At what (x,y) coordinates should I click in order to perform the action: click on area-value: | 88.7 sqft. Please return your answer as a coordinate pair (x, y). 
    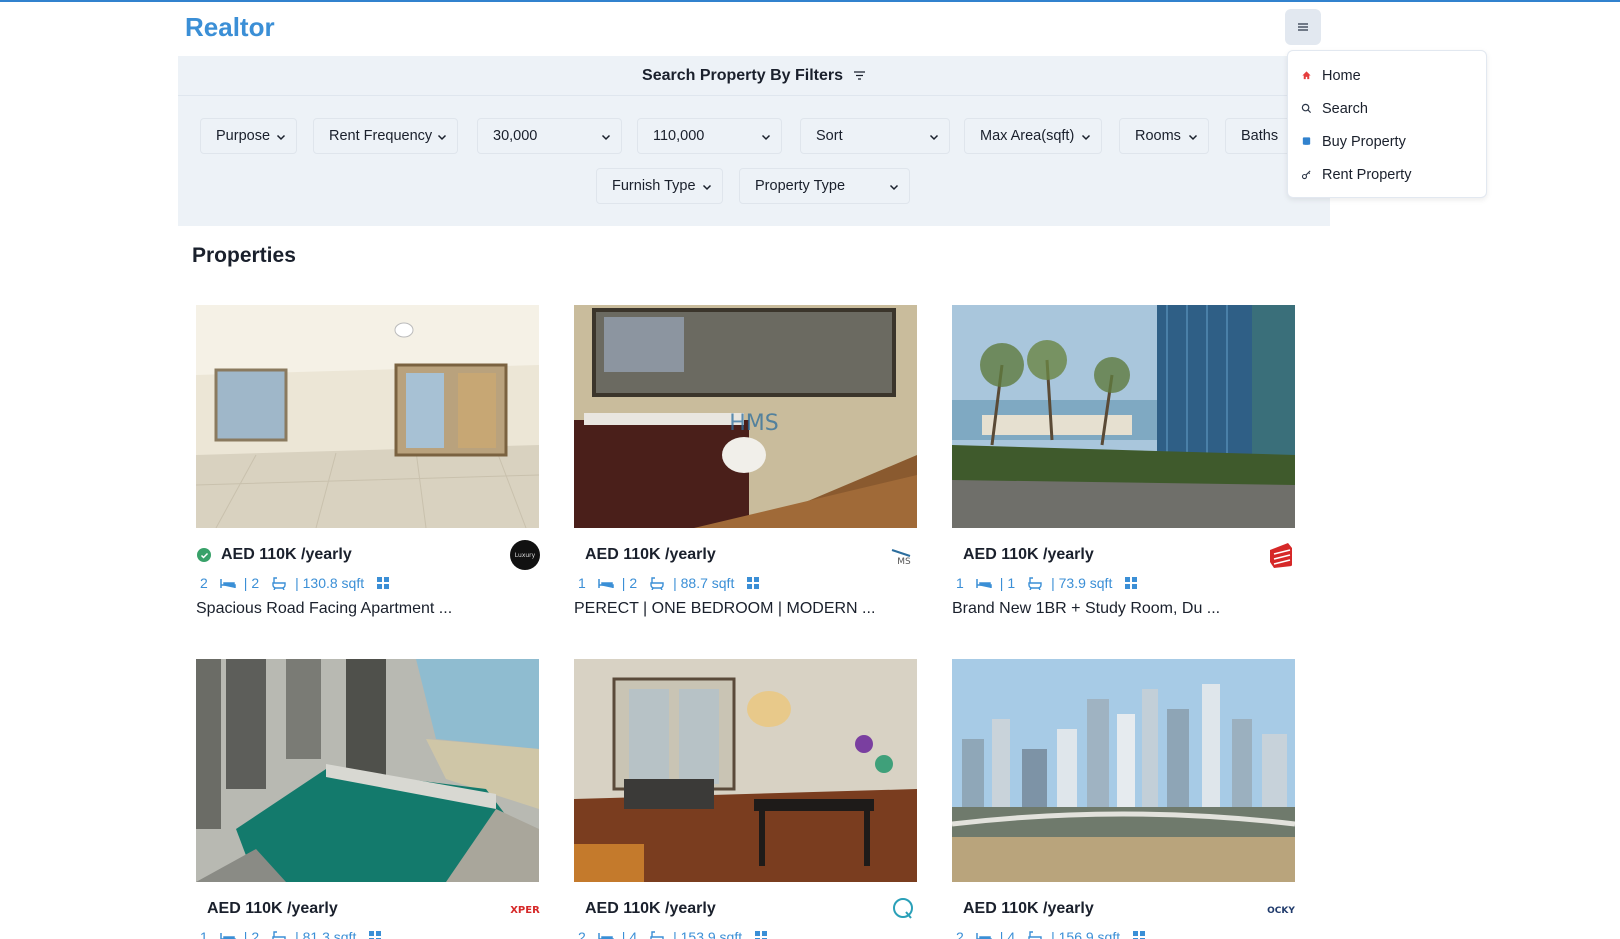
    Looking at the image, I should click on (704, 583).